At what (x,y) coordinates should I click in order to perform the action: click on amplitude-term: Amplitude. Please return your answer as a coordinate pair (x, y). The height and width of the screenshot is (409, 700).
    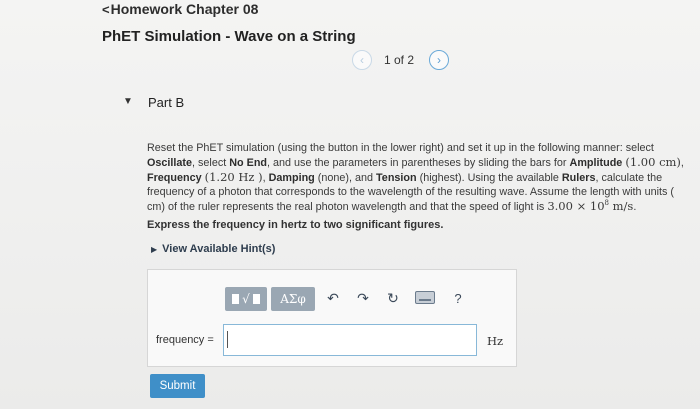
    Looking at the image, I should click on (596, 162).